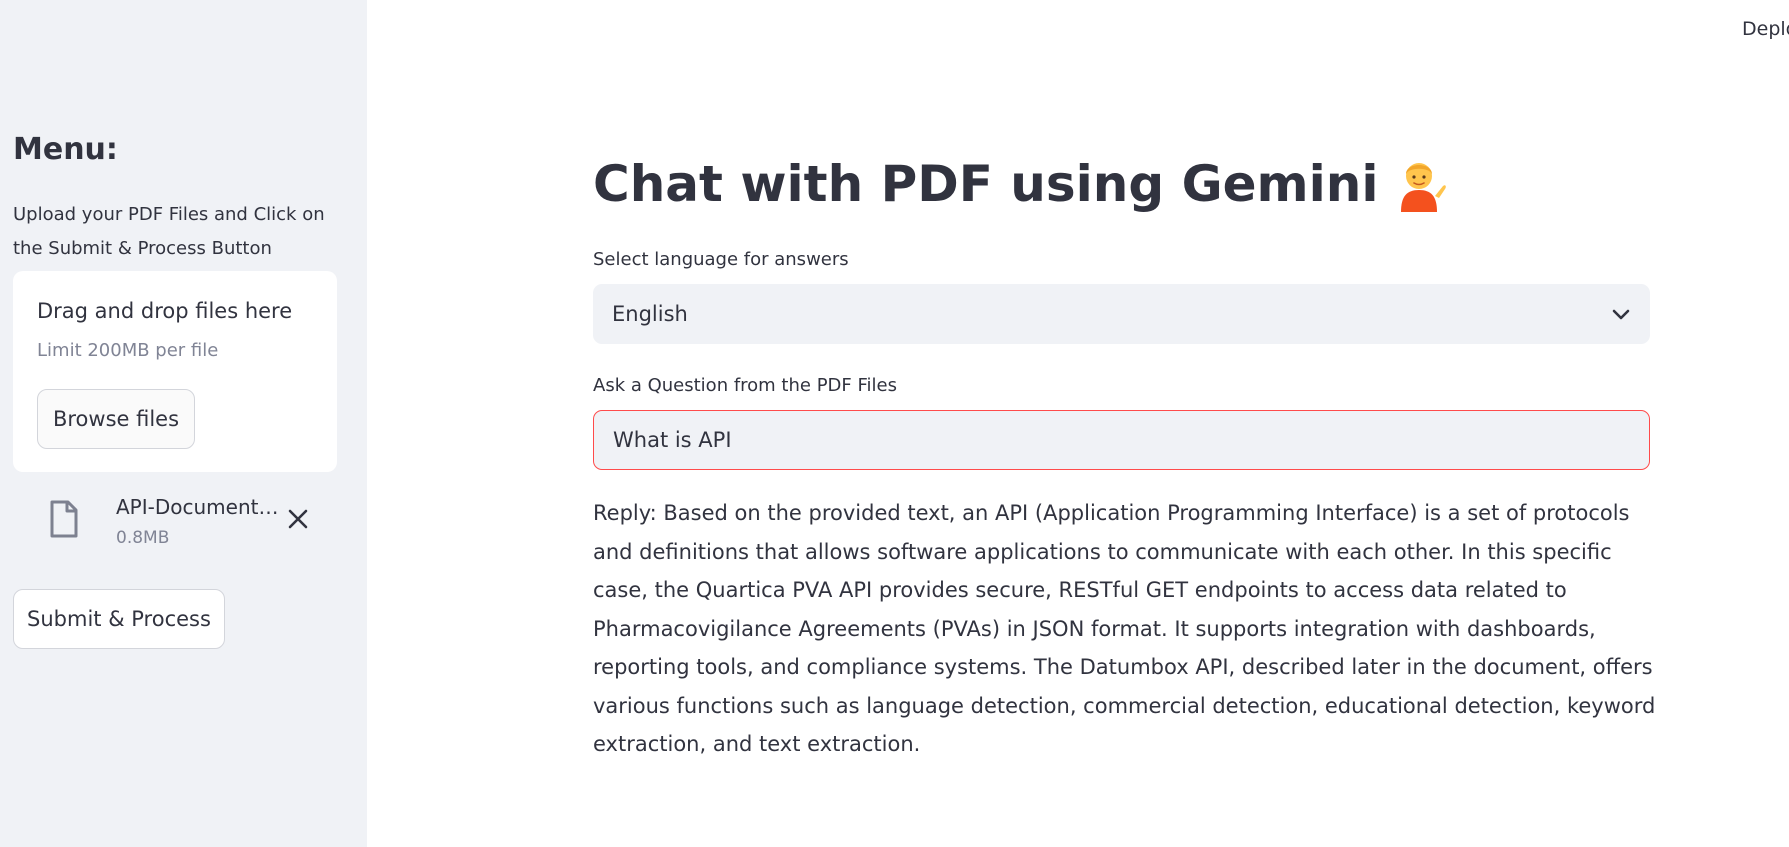 This screenshot has height=847, width=1789. What do you see at coordinates (1621, 314) in the screenshot?
I see `chevron-down-icon` at bounding box center [1621, 314].